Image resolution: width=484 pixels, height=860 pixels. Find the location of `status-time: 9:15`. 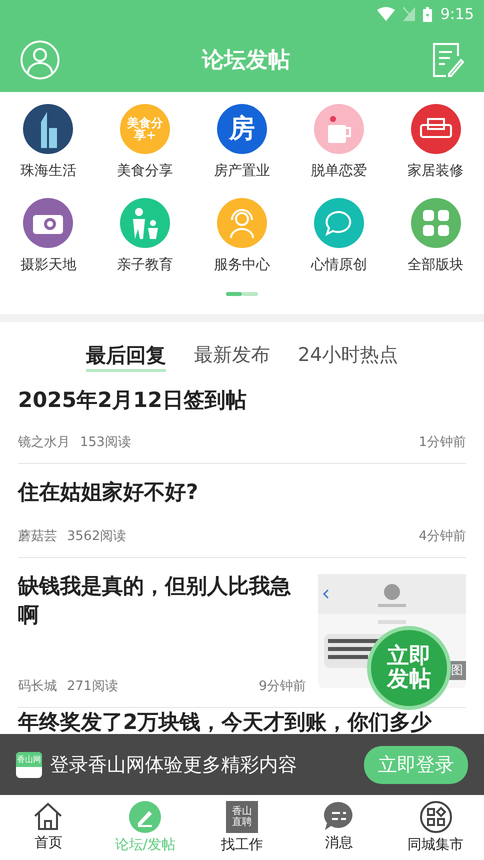

status-time: 9:15 is located at coordinates (457, 14).